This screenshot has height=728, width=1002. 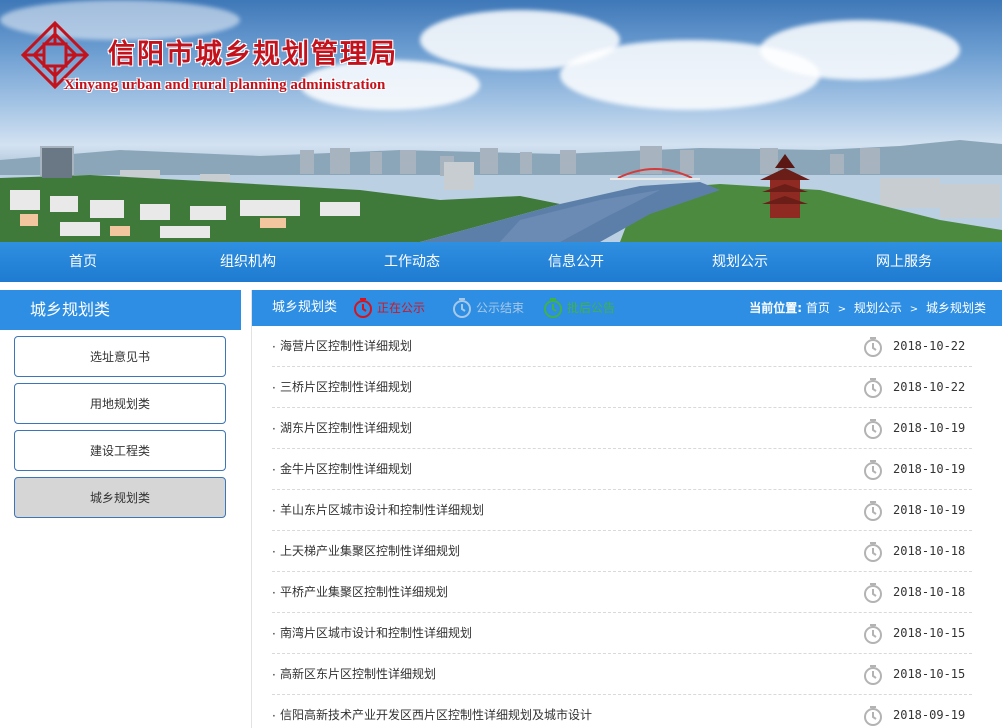 I want to click on list-item: · 南湾片区城市设计和控制性详细规划 2018-10-15, so click(x=622, y=633).